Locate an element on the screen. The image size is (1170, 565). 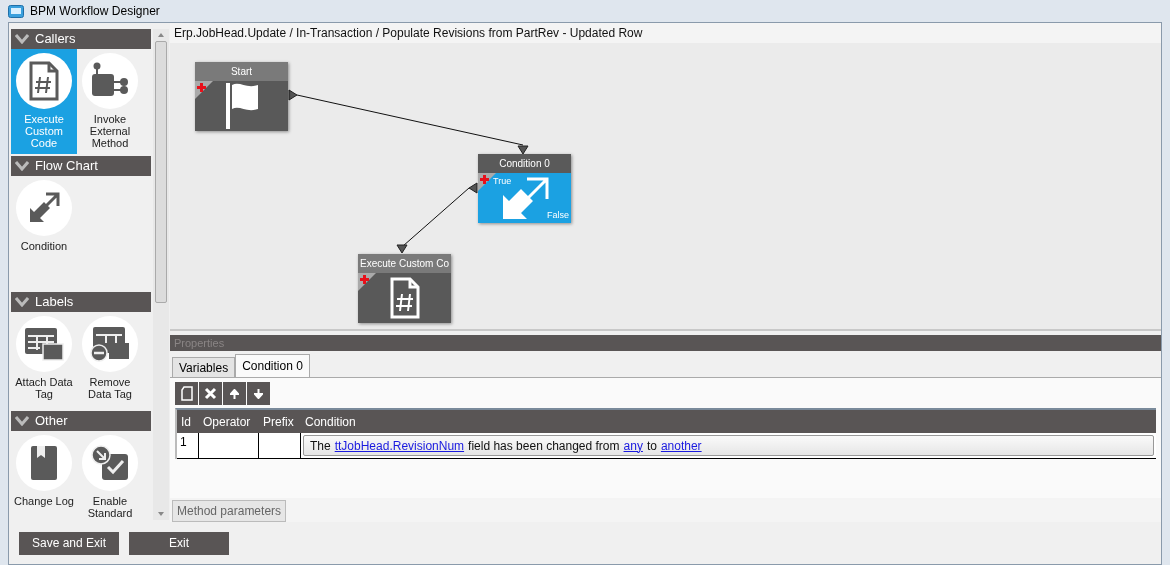
section-header: Callers is located at coordinates (81, 39).